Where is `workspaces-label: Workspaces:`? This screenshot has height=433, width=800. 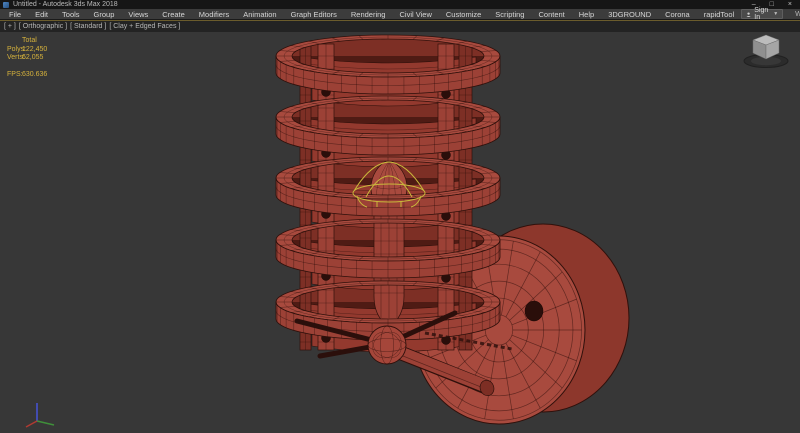
workspaces-label: Workspaces: is located at coordinates (797, 14).